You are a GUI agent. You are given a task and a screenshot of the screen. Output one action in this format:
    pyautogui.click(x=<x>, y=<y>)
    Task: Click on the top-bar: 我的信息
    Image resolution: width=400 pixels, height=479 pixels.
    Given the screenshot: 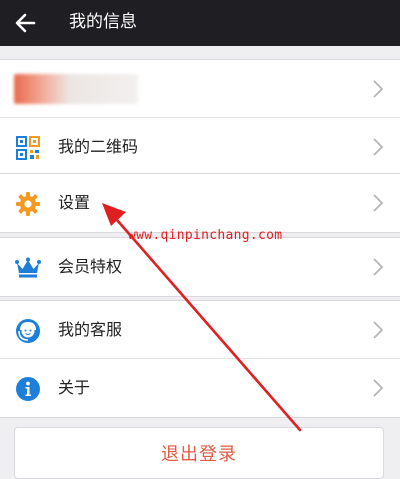 What is the action you would take?
    pyautogui.click(x=200, y=23)
    